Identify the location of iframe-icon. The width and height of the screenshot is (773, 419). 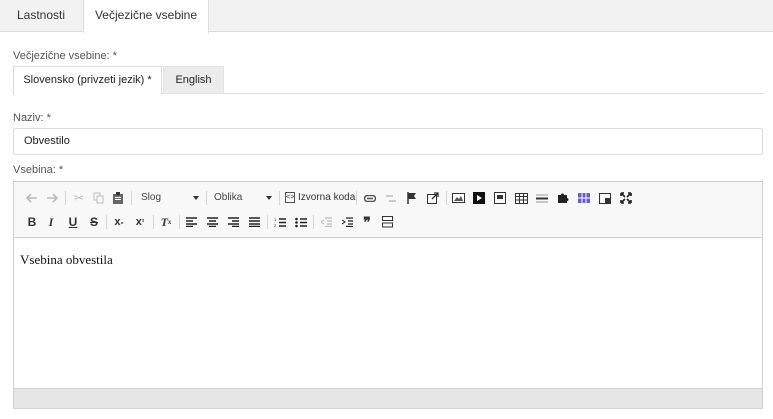
(500, 198).